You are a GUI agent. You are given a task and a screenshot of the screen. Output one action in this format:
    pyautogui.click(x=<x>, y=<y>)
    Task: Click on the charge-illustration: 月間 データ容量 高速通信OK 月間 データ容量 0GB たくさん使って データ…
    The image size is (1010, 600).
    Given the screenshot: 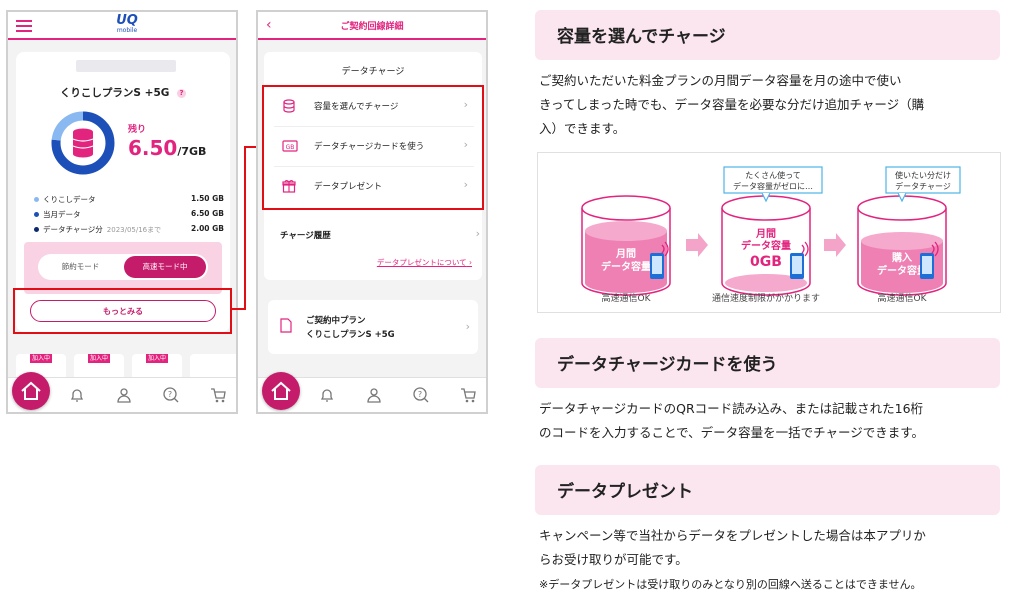 What is the action you would take?
    pyautogui.click(x=769, y=232)
    